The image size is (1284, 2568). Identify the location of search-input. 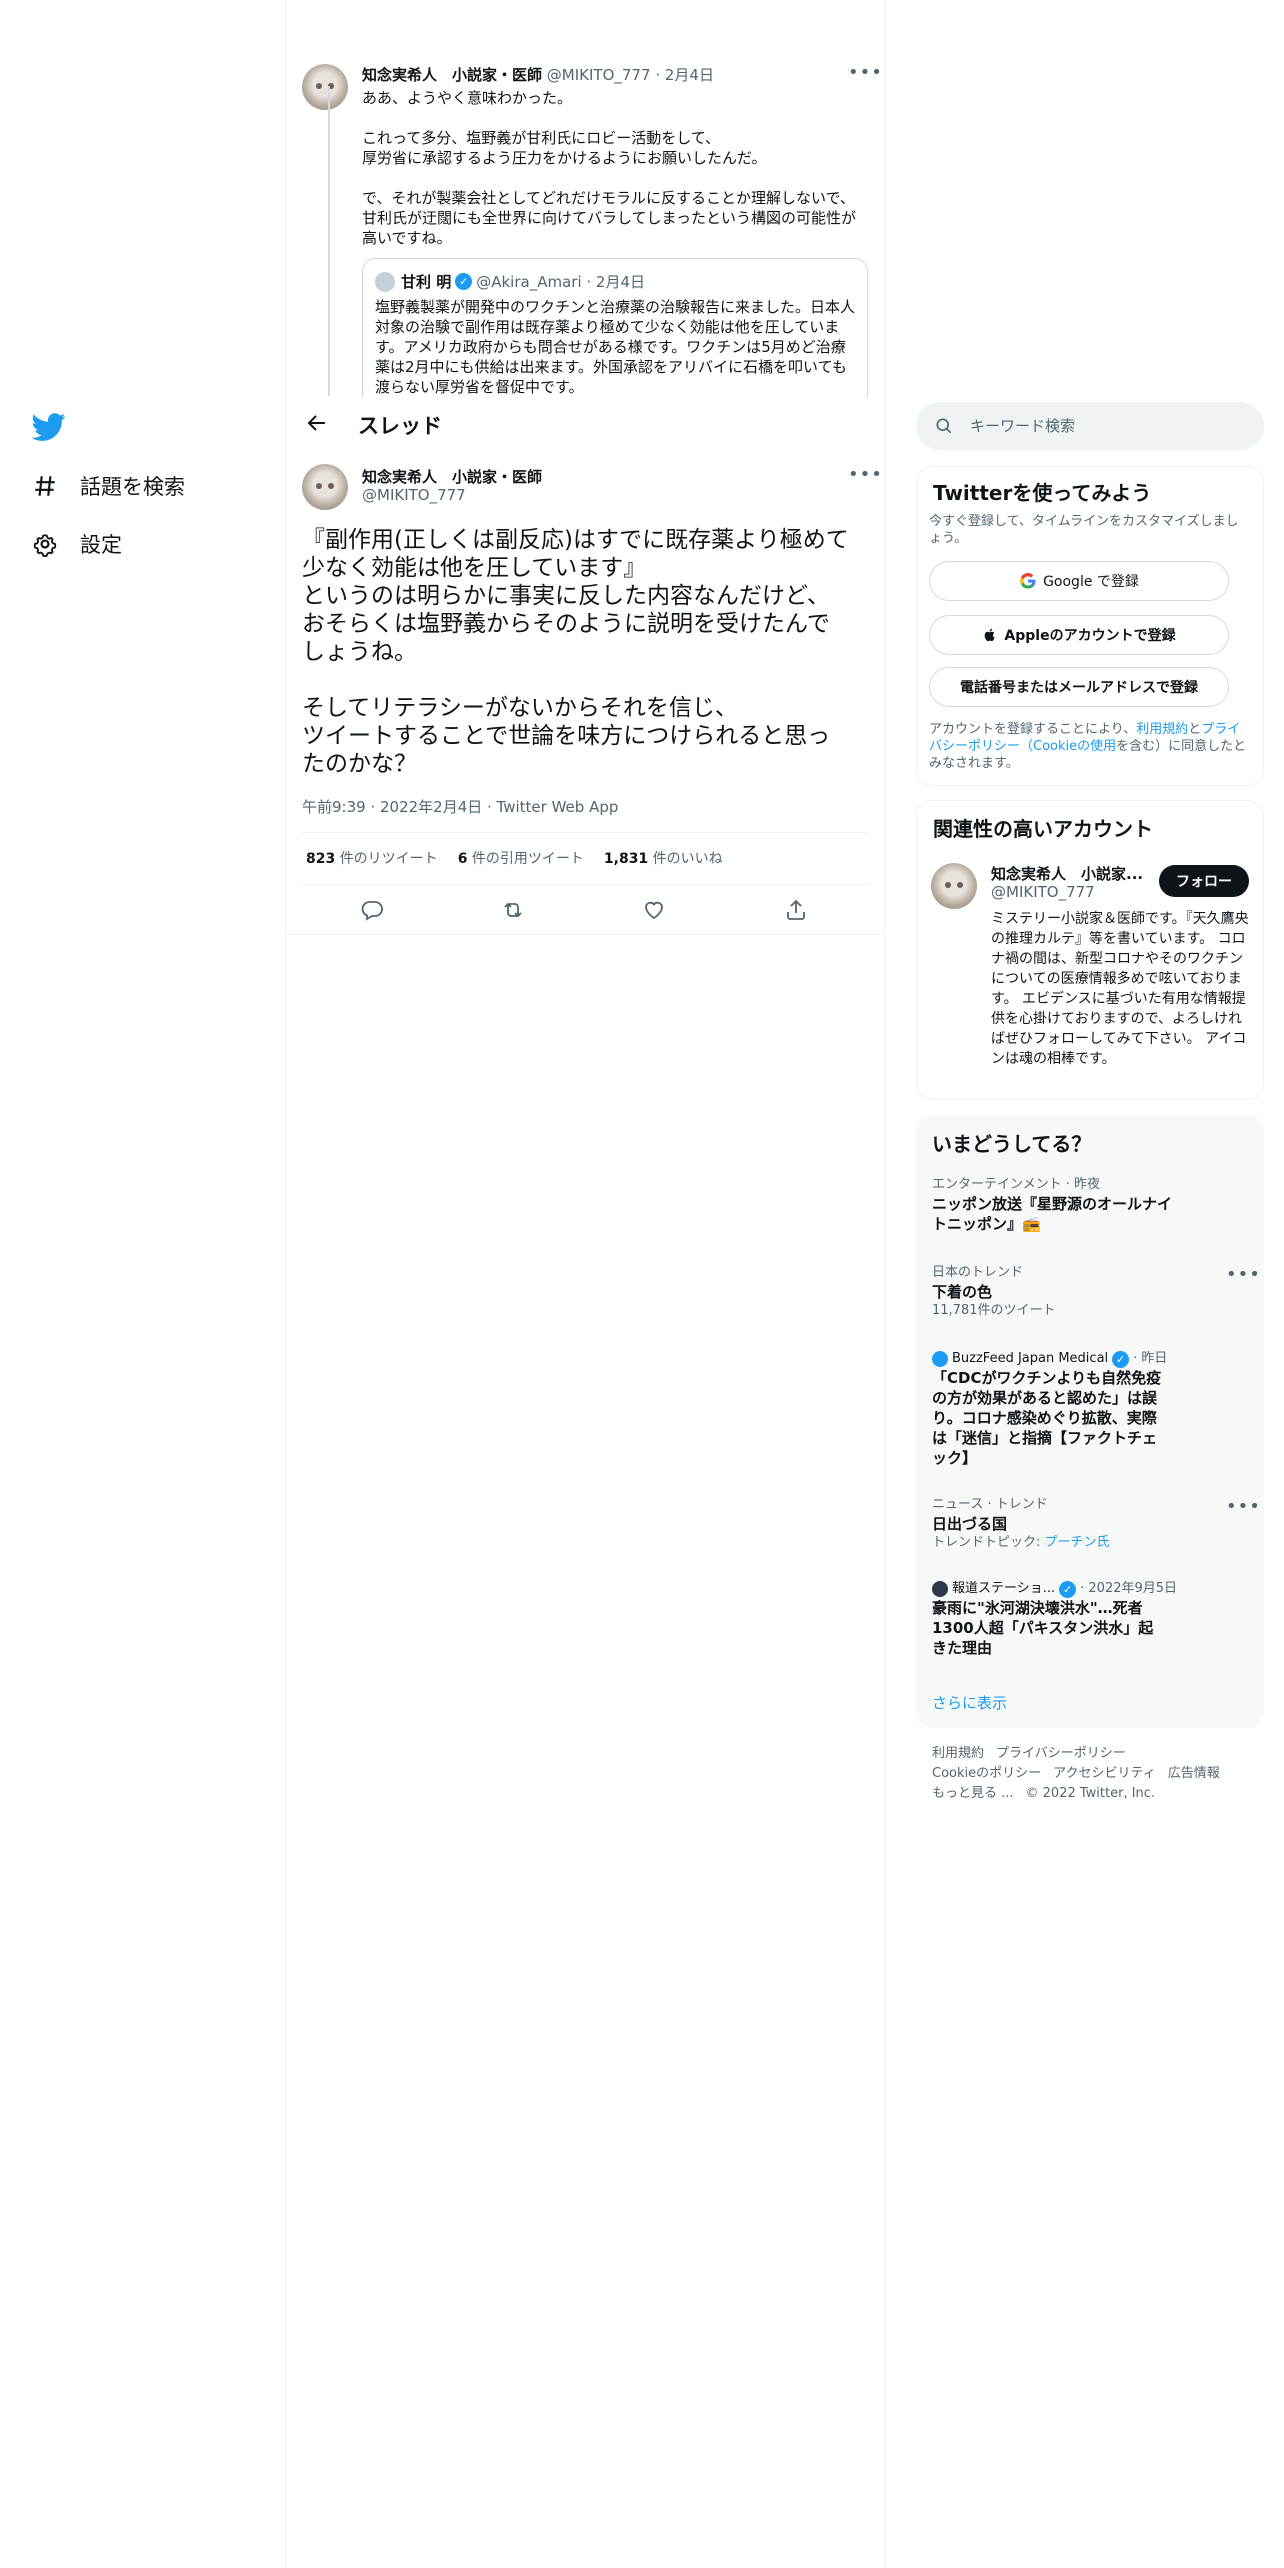
(1103, 426).